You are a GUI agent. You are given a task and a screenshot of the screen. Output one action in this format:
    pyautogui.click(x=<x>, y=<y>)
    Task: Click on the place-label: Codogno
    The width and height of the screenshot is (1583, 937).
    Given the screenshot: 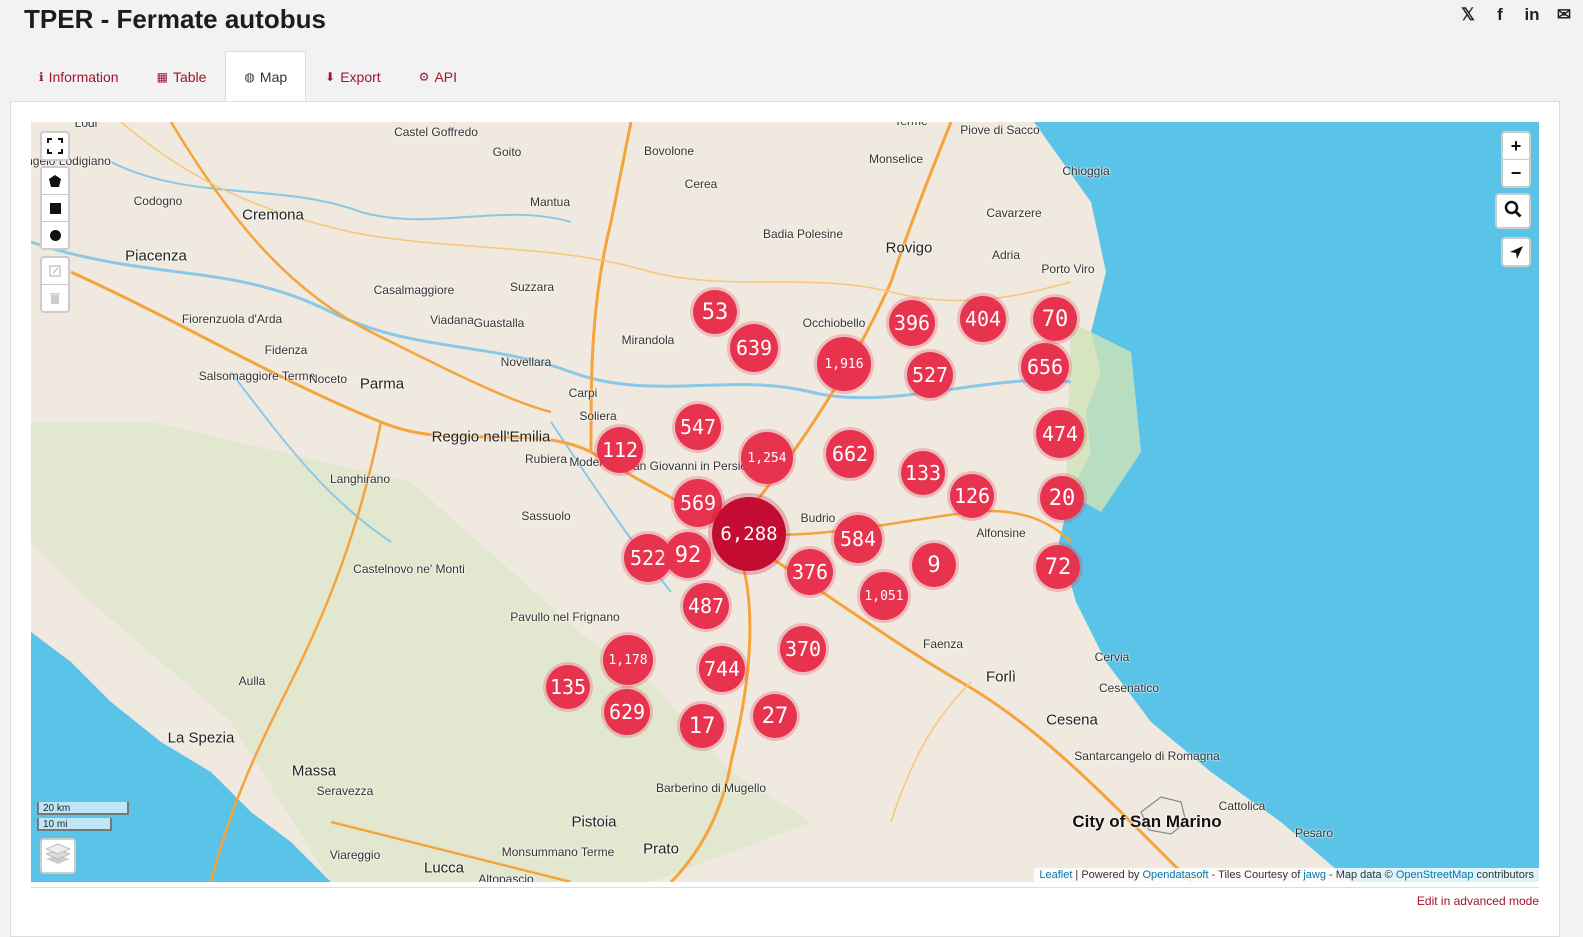 What is the action you would take?
    pyautogui.click(x=158, y=201)
    